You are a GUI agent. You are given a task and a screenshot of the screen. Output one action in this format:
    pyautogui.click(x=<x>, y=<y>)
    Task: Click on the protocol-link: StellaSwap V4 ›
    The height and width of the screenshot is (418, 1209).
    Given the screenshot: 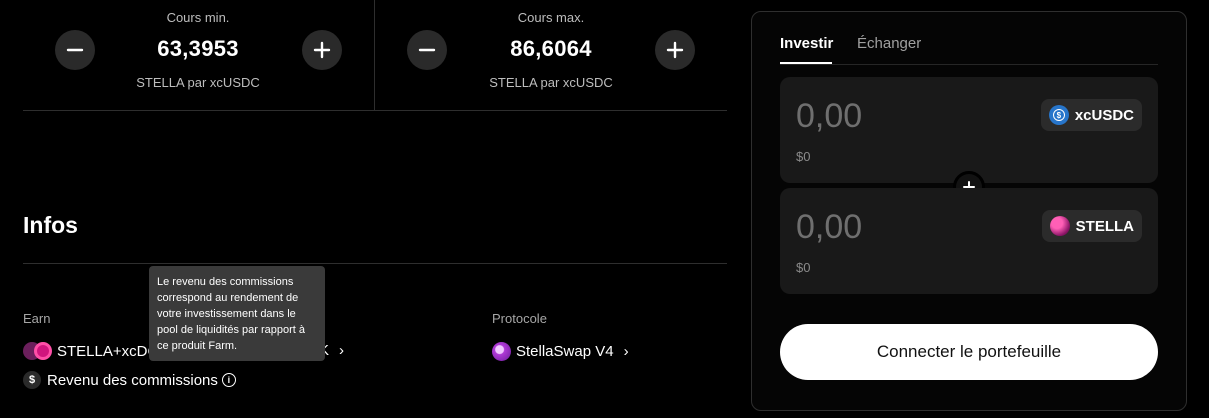 What is the action you would take?
    pyautogui.click(x=560, y=351)
    